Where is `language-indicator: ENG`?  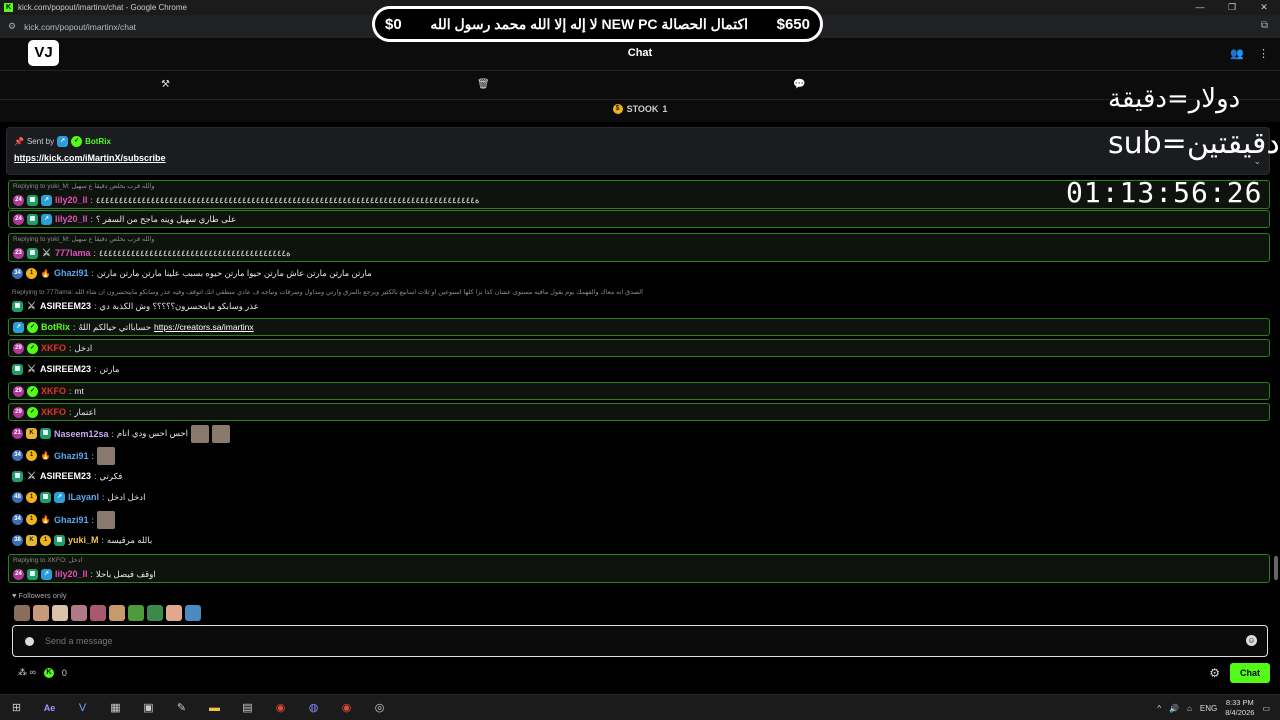 language-indicator: ENG is located at coordinates (1208, 708).